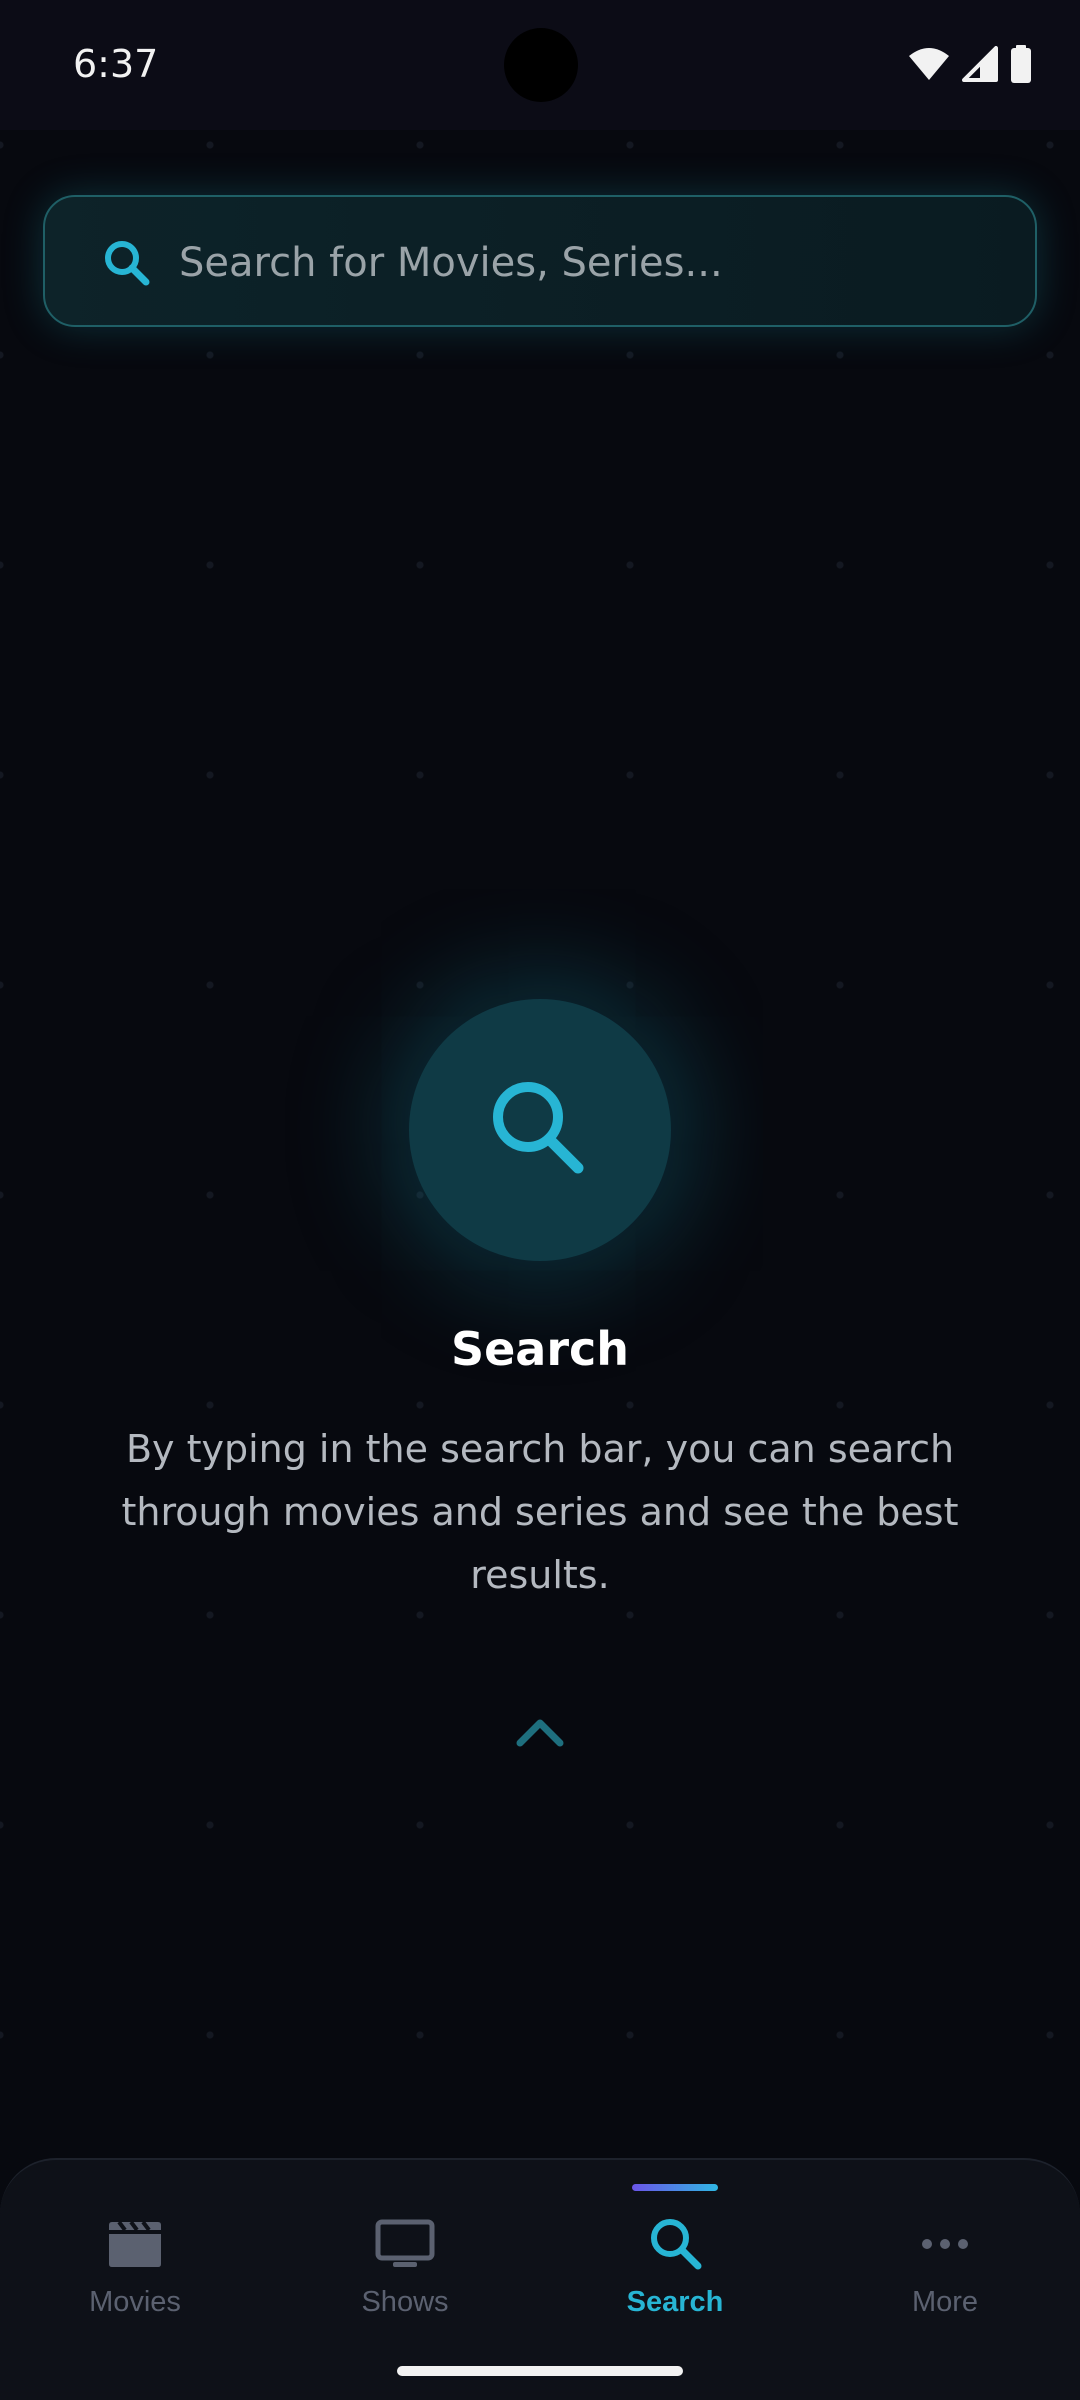 Image resolution: width=1080 pixels, height=2400 pixels. What do you see at coordinates (540, 1734) in the screenshot?
I see `chevron-up-icon` at bounding box center [540, 1734].